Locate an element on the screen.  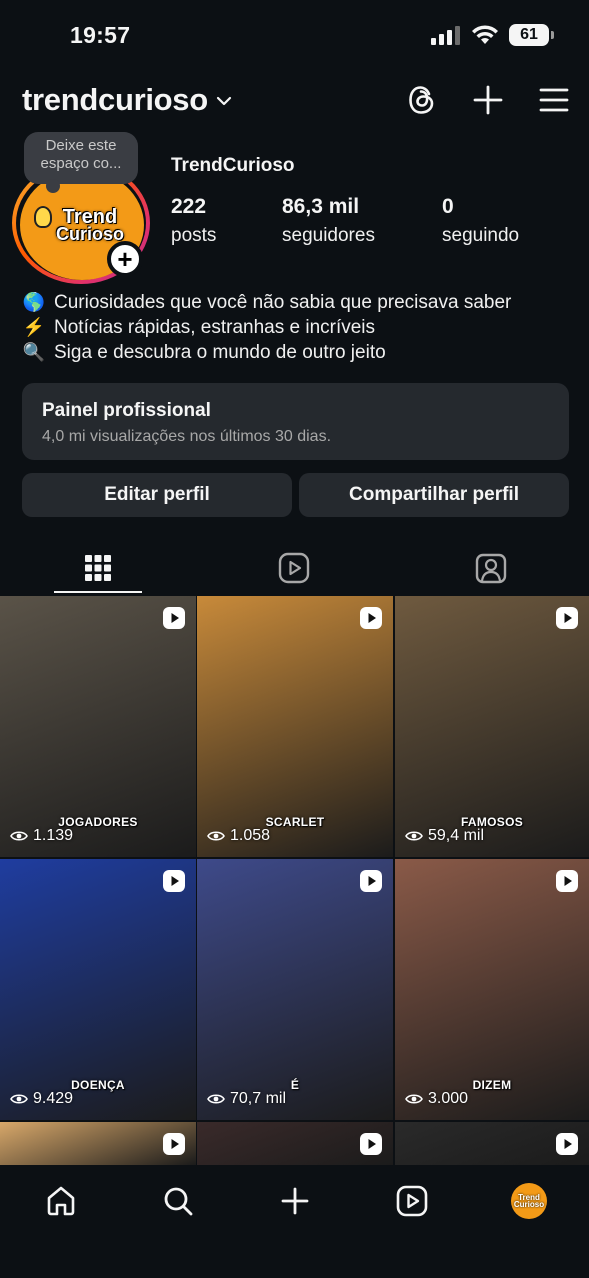
profile-avatar-small: Trend Curioso is located at coordinates (529, 1201).